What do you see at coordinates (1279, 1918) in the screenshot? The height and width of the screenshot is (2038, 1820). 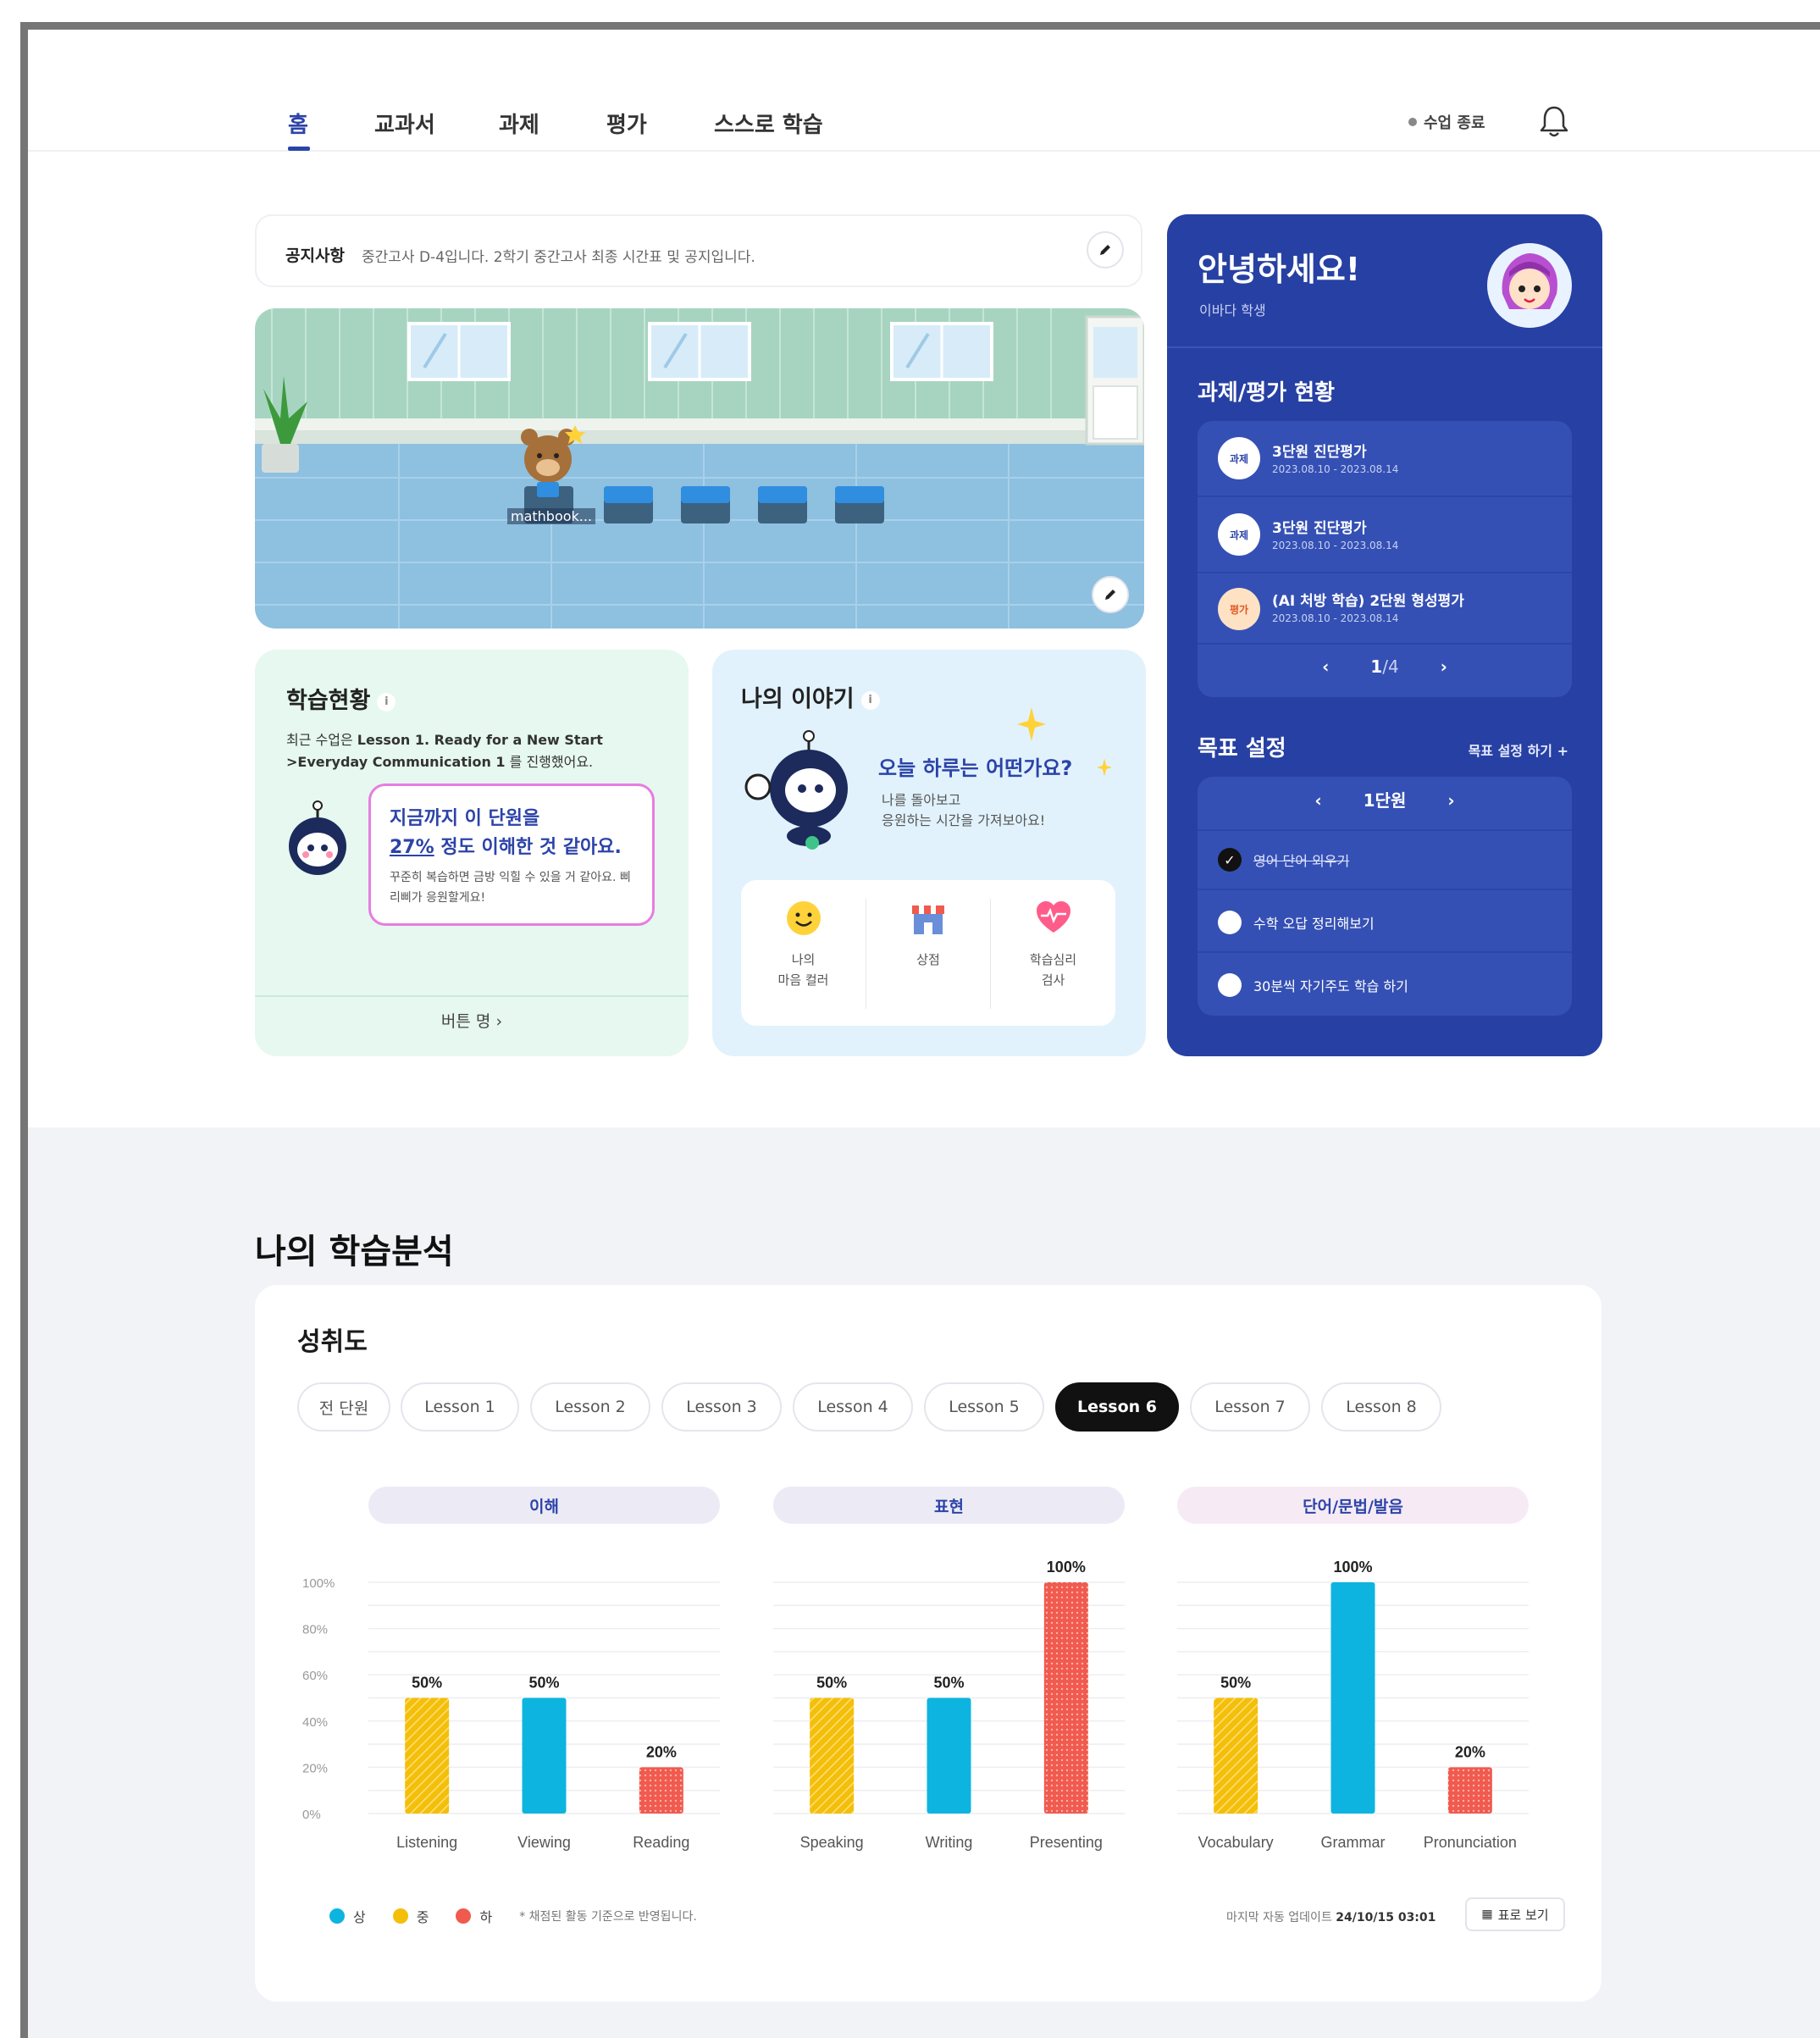 I see `updated-label: 마지막 자동 업데이트` at bounding box center [1279, 1918].